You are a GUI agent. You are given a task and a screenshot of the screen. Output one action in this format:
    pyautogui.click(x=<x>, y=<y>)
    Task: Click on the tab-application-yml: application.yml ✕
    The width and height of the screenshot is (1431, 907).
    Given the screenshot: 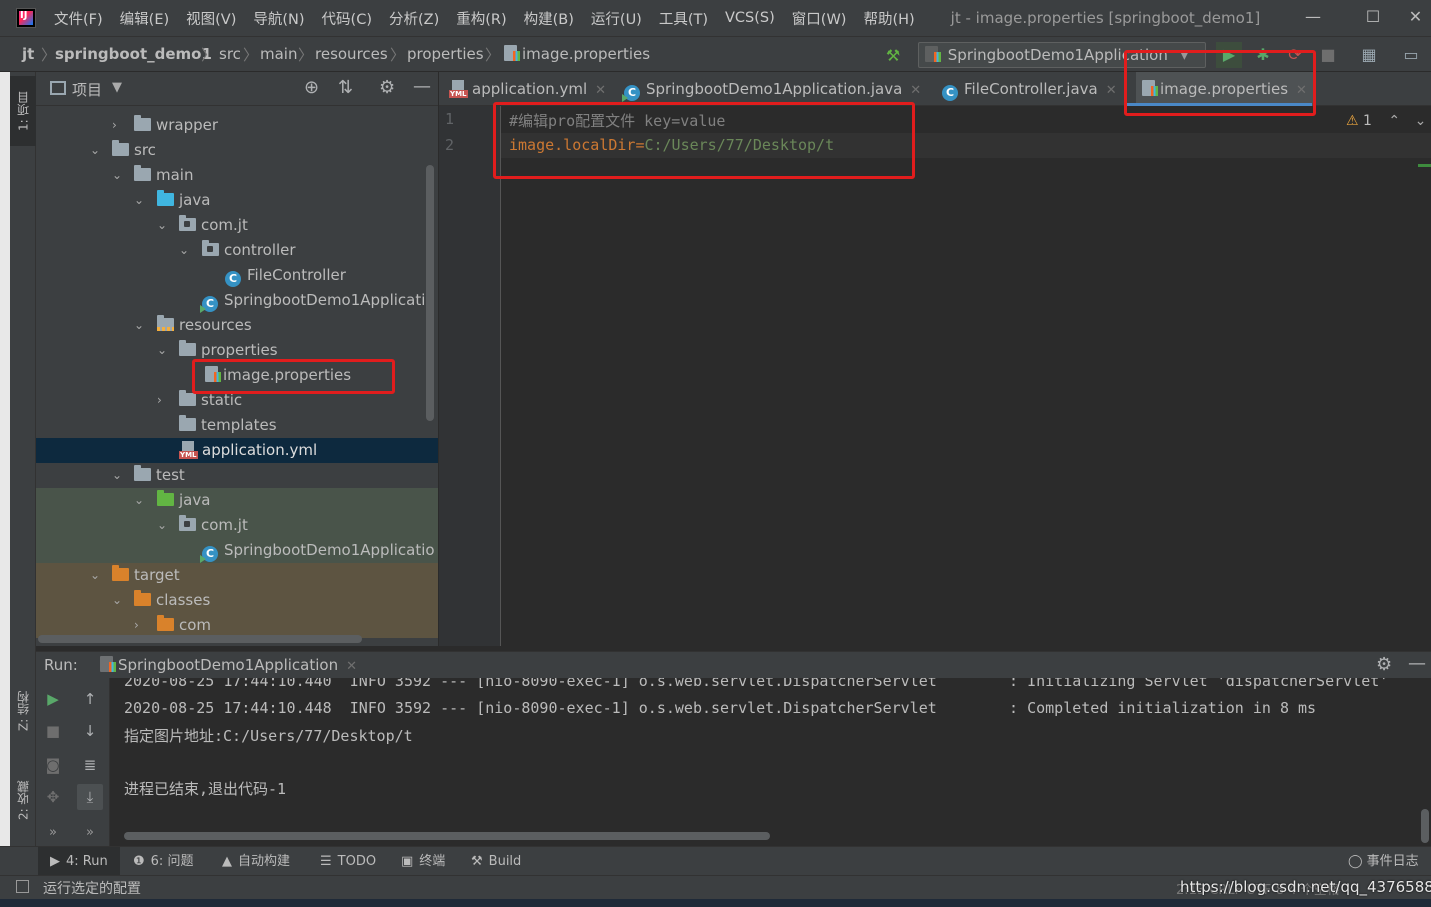 What is the action you would take?
    pyautogui.click(x=527, y=89)
    